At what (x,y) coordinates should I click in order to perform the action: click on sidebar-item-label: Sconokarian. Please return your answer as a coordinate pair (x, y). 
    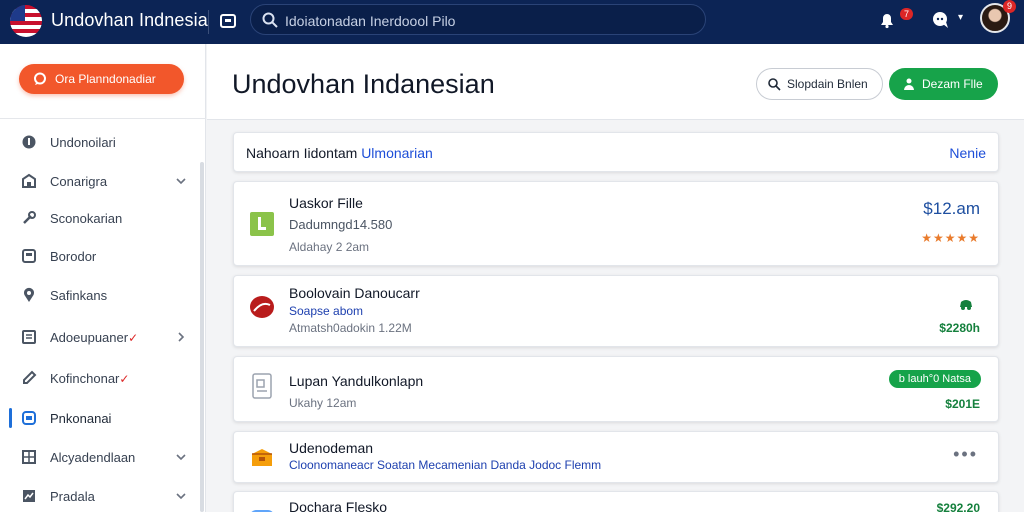
    Looking at the image, I should click on (86, 218).